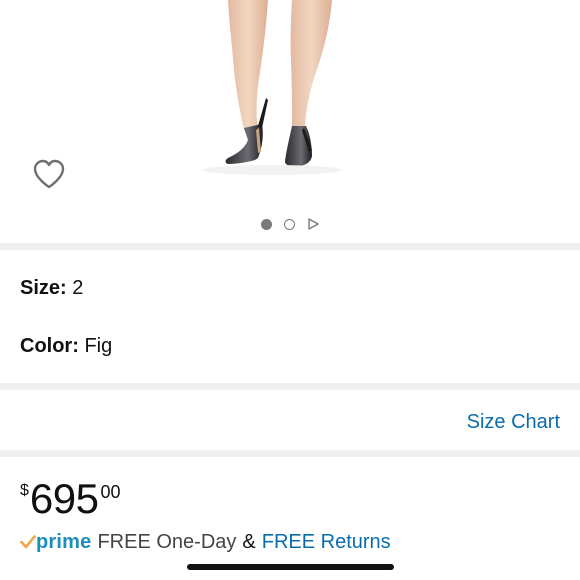  I want to click on price-fraction: 00, so click(110, 492).